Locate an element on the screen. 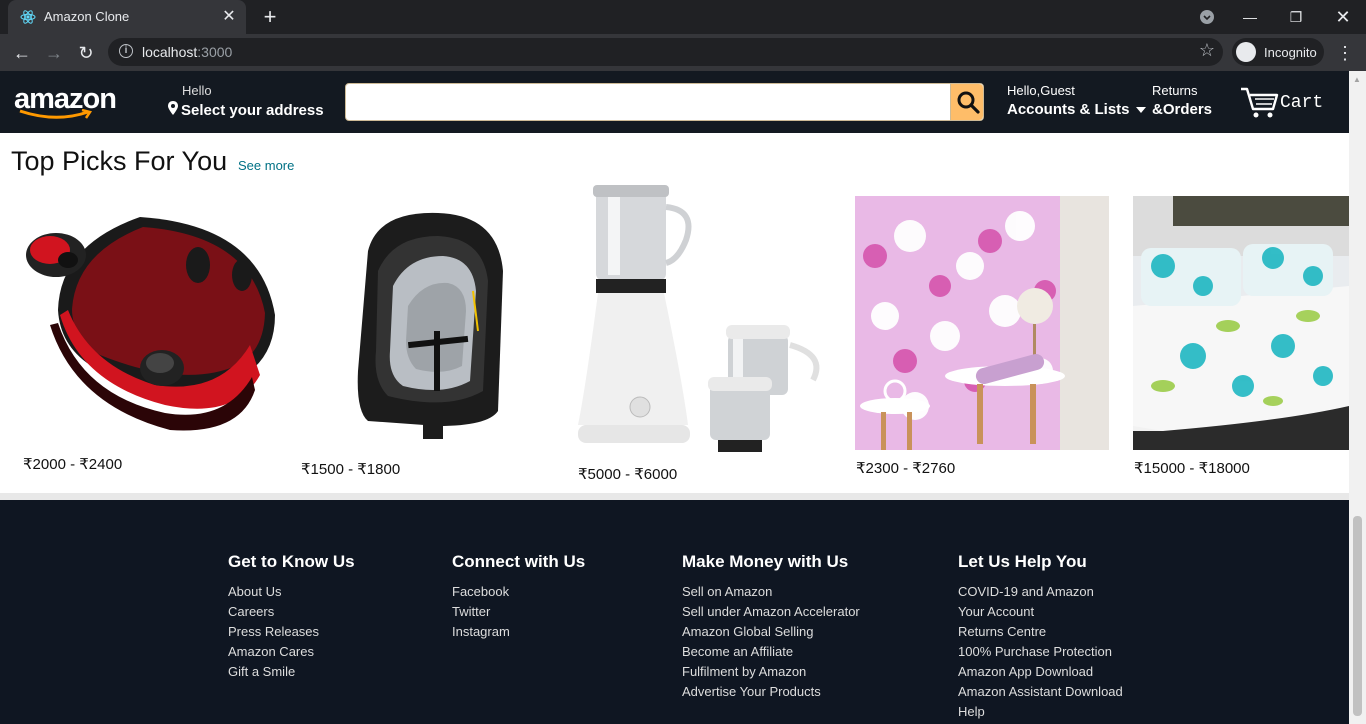  product-price: ₹1500 - ₹1800 is located at coordinates (351, 469).